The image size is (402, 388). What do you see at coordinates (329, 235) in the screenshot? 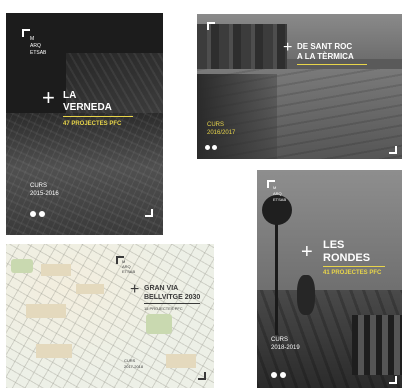
I see `photo-sky` at bounding box center [329, 235].